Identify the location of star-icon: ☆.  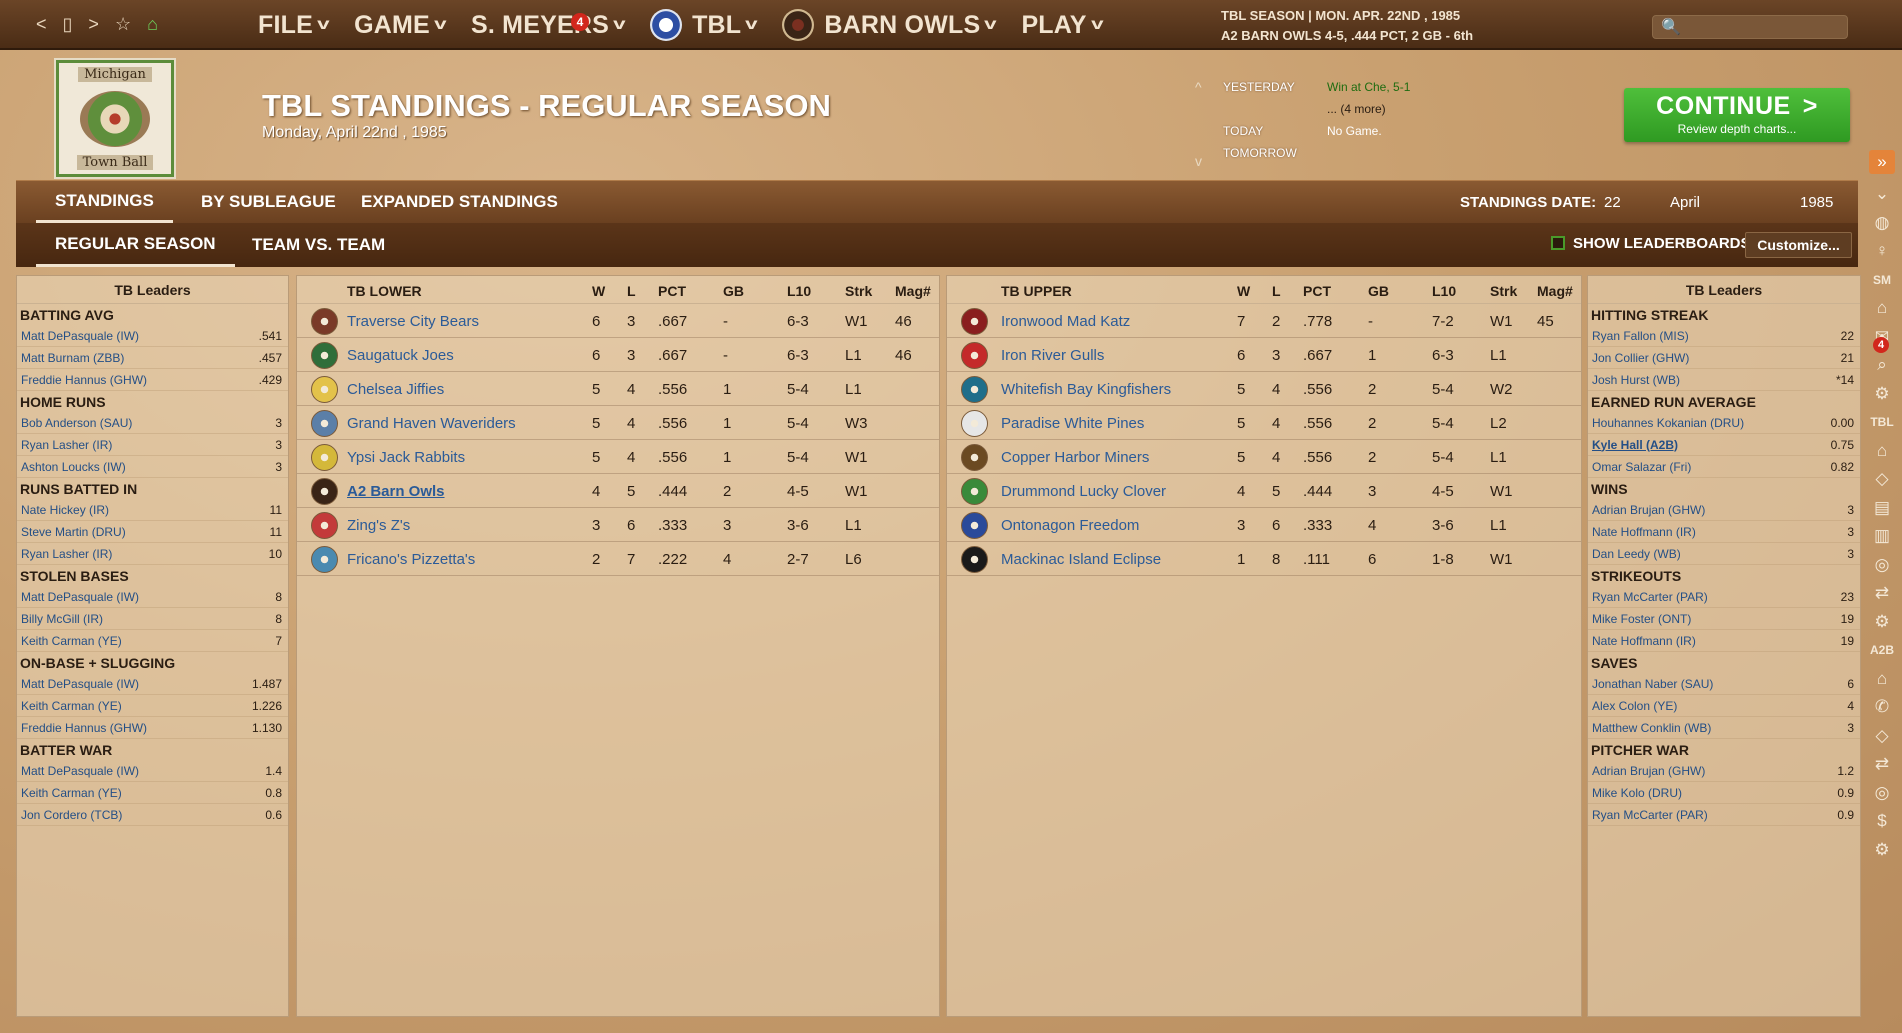
(123, 24).